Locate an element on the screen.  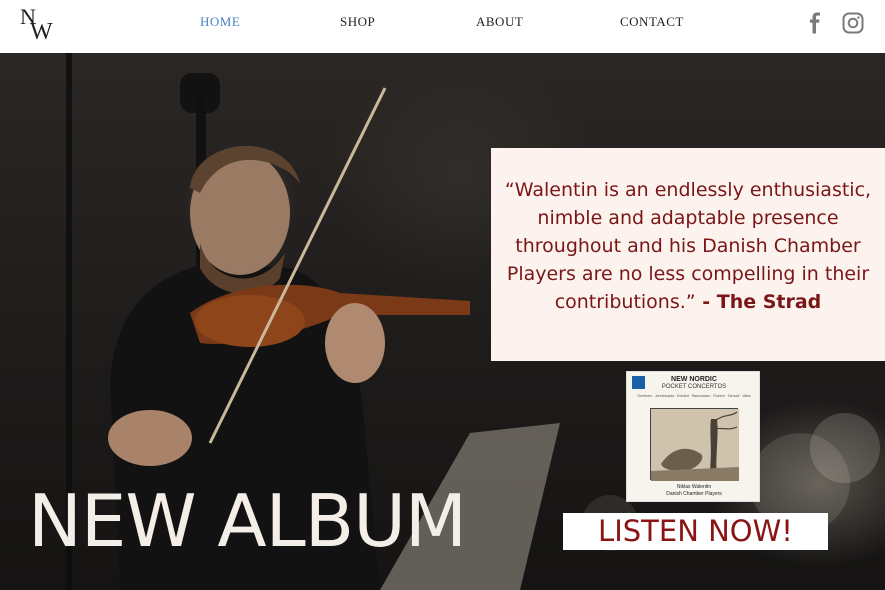
album-title: NEW NORDIC is located at coordinates (694, 379).